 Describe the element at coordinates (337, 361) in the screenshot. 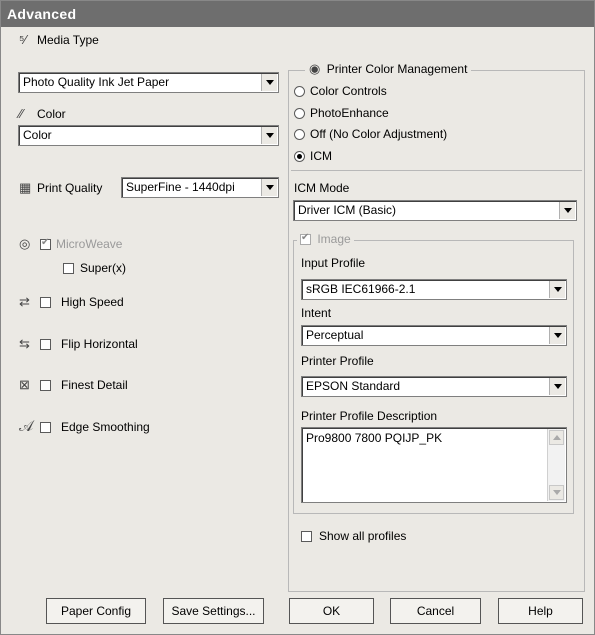

I see `printer-profile-label: Printer Profile` at that location.